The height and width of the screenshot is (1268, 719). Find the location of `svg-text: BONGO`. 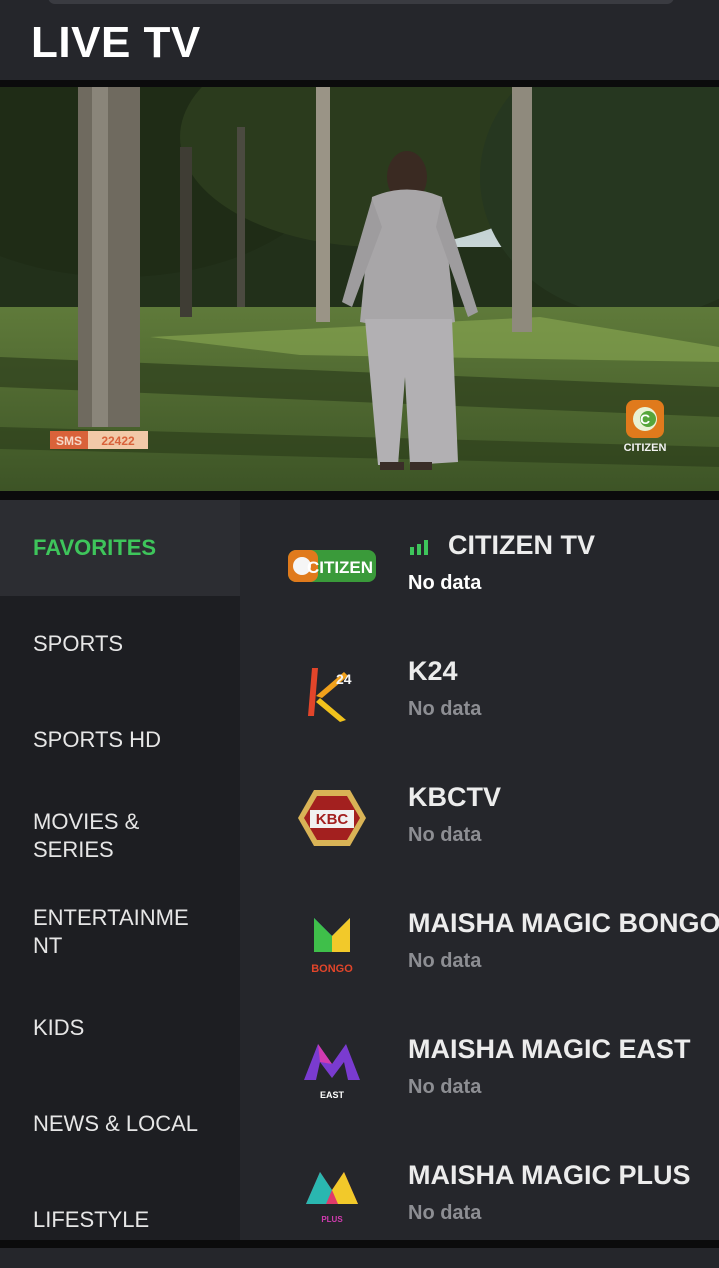

svg-text: BONGO is located at coordinates (332, 969).